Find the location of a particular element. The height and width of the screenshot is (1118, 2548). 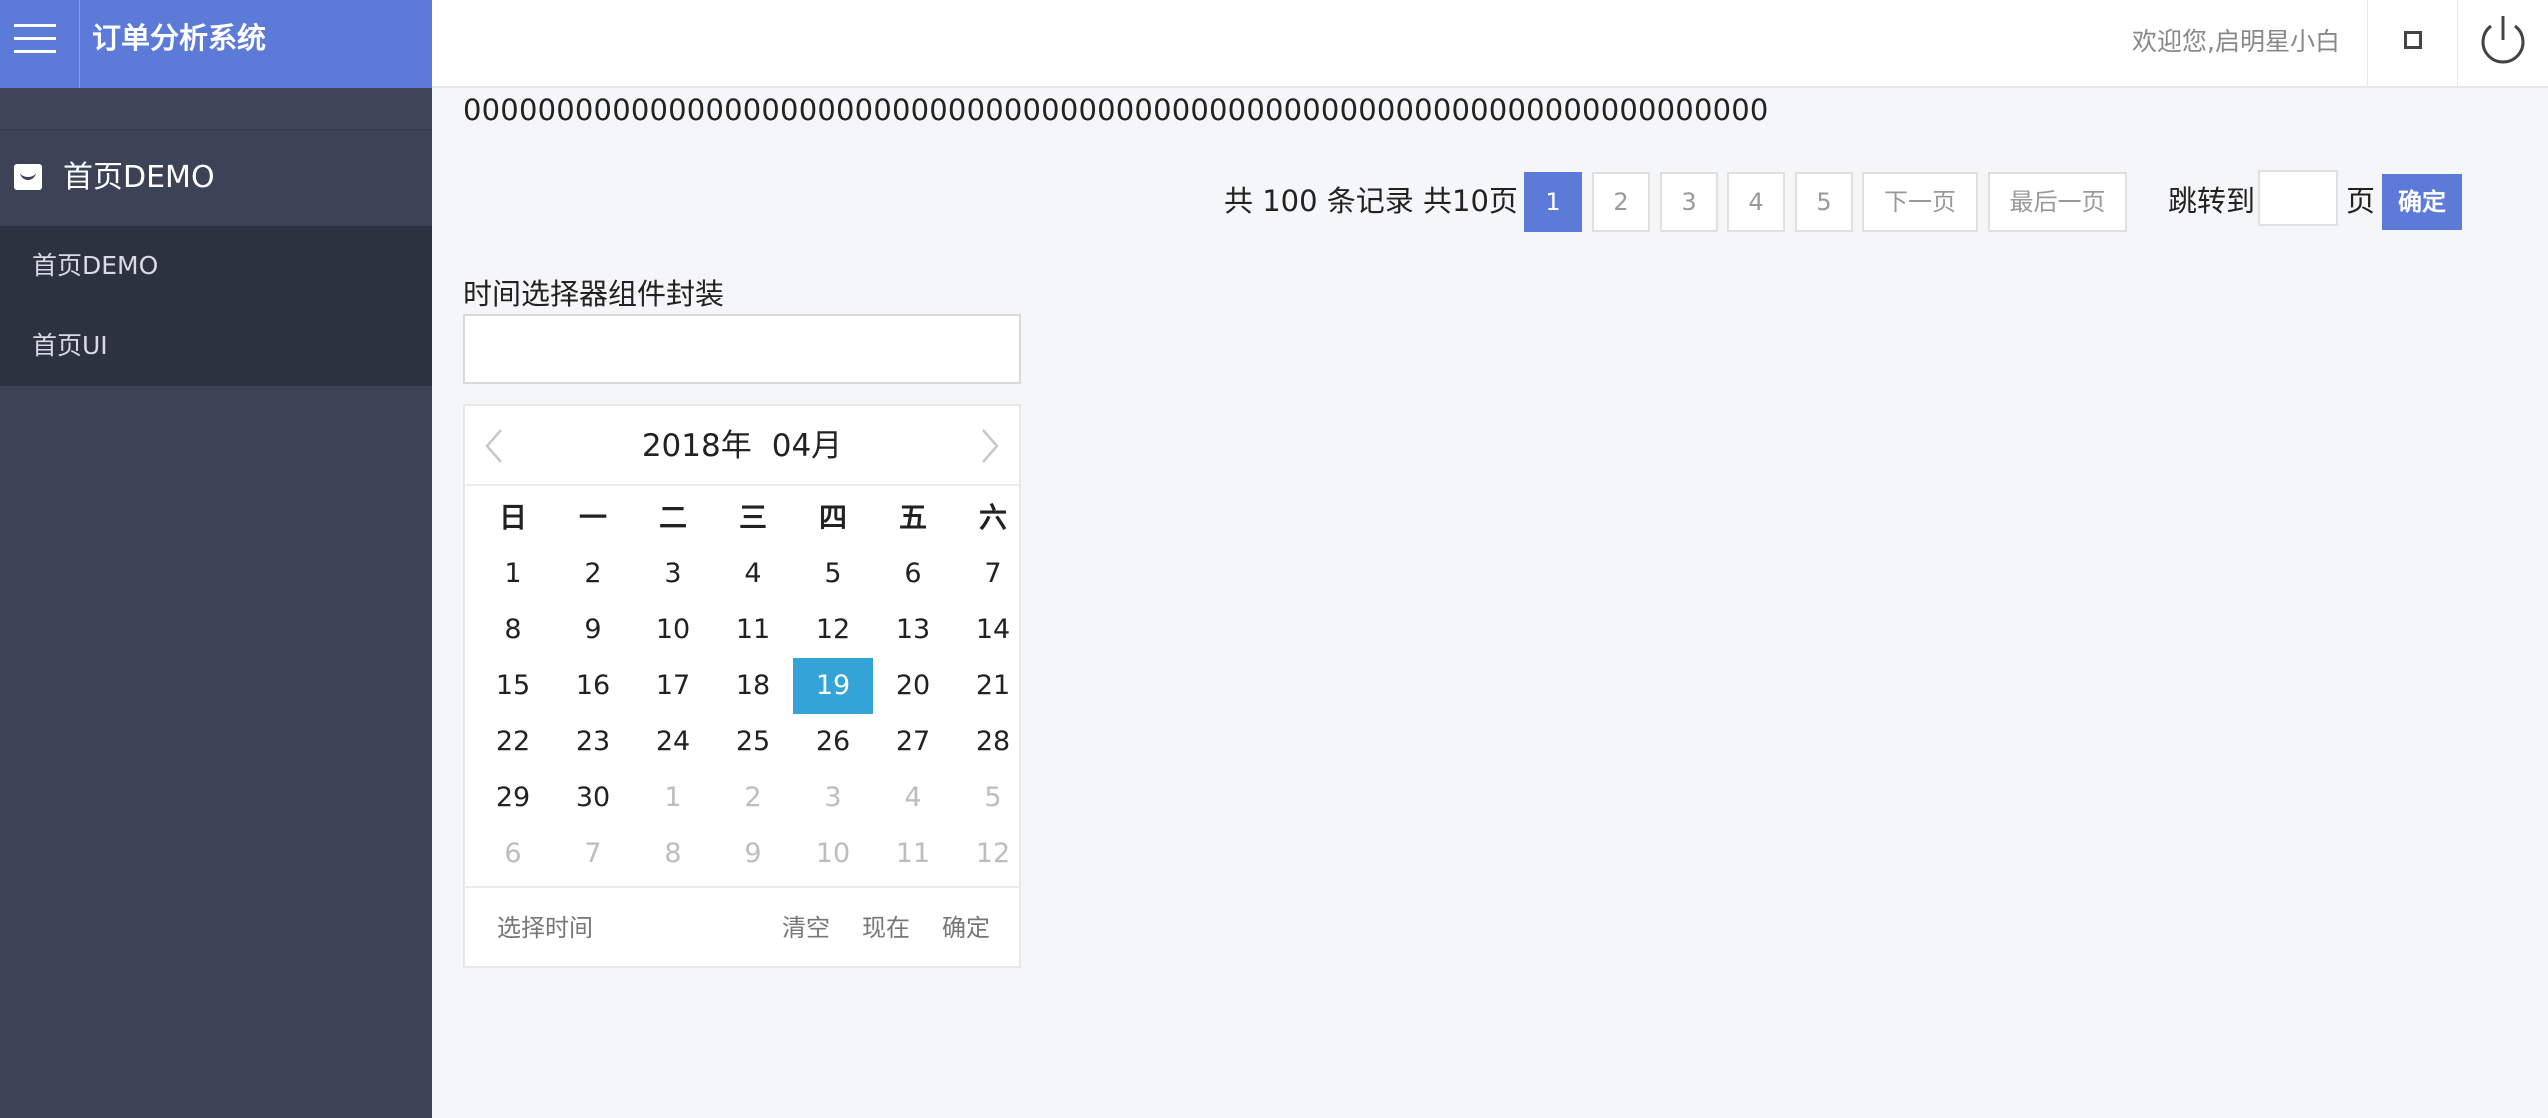

calendar-title: 2018年 04月 is located at coordinates (742, 446).